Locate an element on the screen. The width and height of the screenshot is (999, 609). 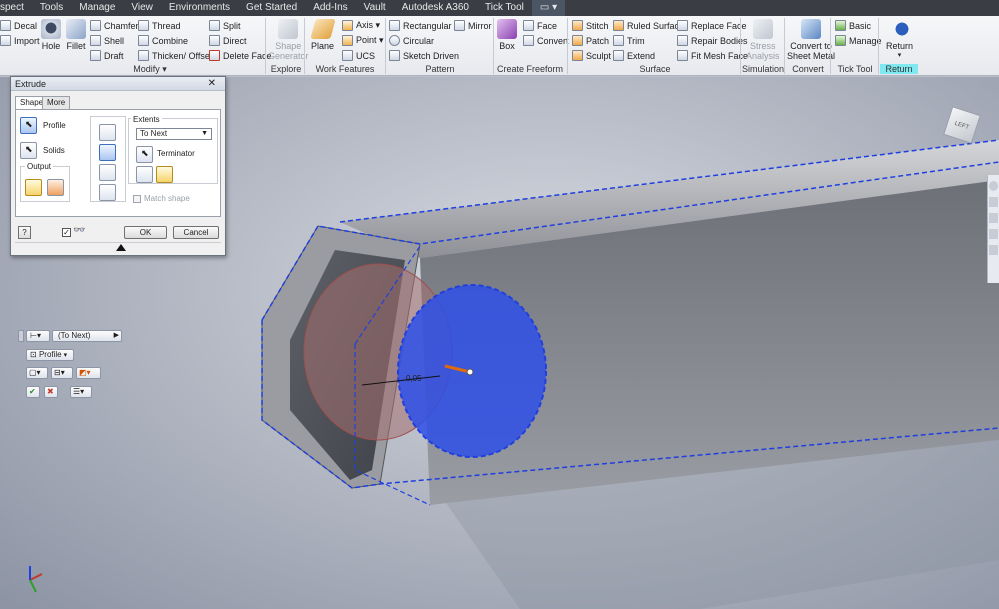
output-surface-button is located at coordinates (55, 187).